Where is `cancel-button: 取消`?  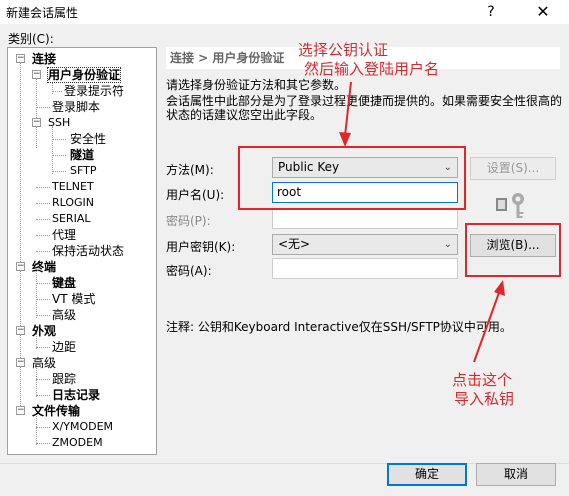
cancel-button: 取消 is located at coordinates (516, 474).